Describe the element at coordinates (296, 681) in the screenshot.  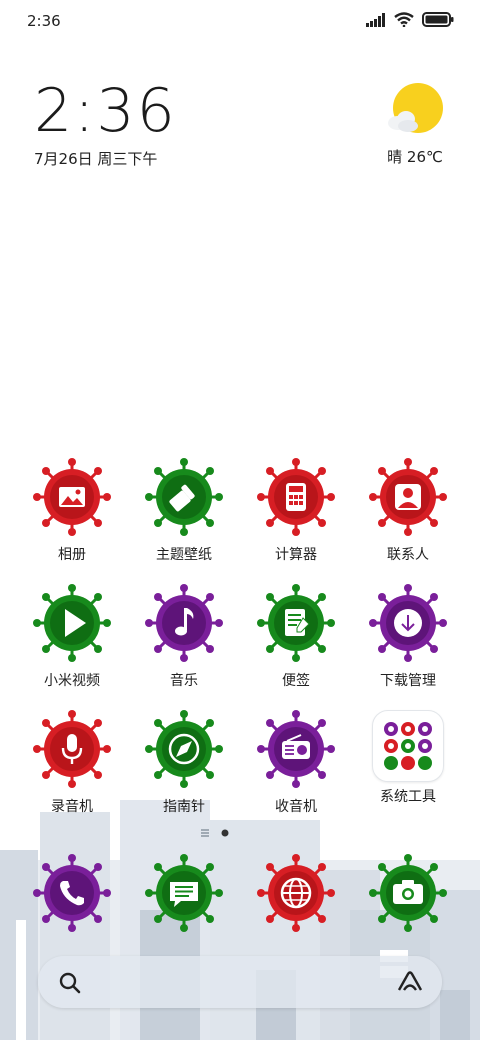
I see `app-label: 便签` at that location.